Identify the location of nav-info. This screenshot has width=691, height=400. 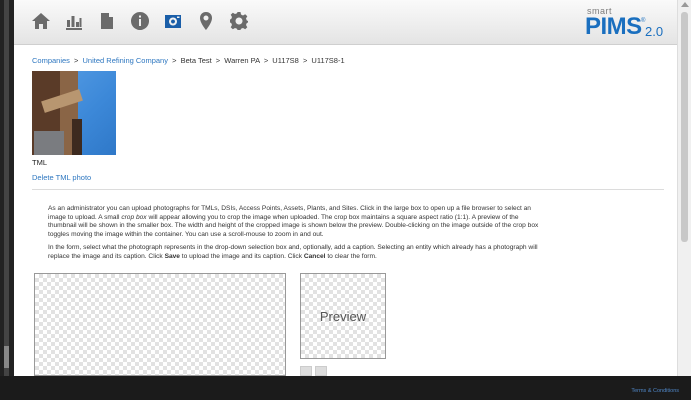
(140, 21).